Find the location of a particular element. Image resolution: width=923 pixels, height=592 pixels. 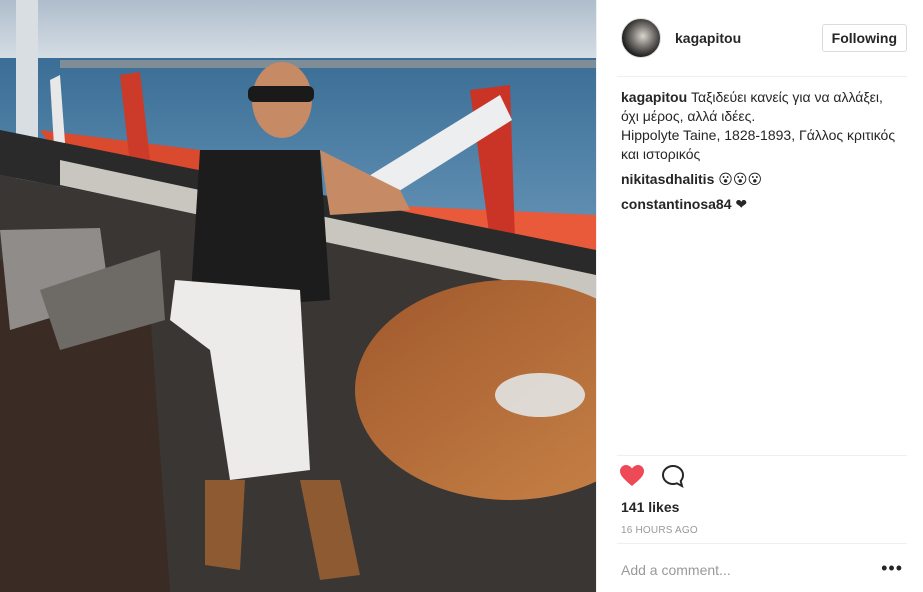

likes-count: 141 likes is located at coordinates (650, 507).